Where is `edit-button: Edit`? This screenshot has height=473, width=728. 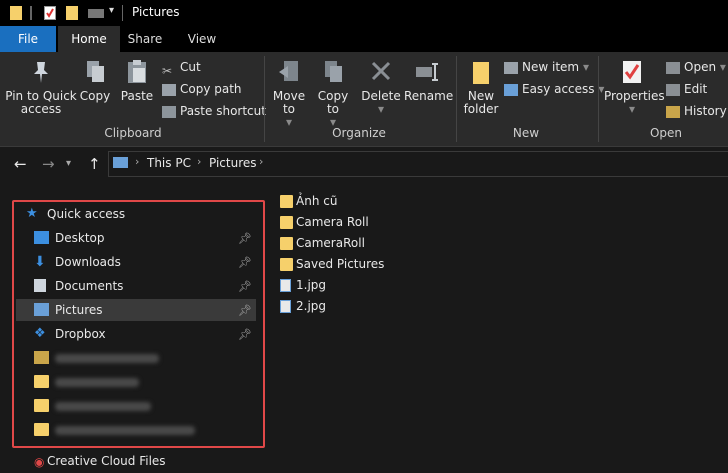 edit-button: Edit is located at coordinates (686, 89).